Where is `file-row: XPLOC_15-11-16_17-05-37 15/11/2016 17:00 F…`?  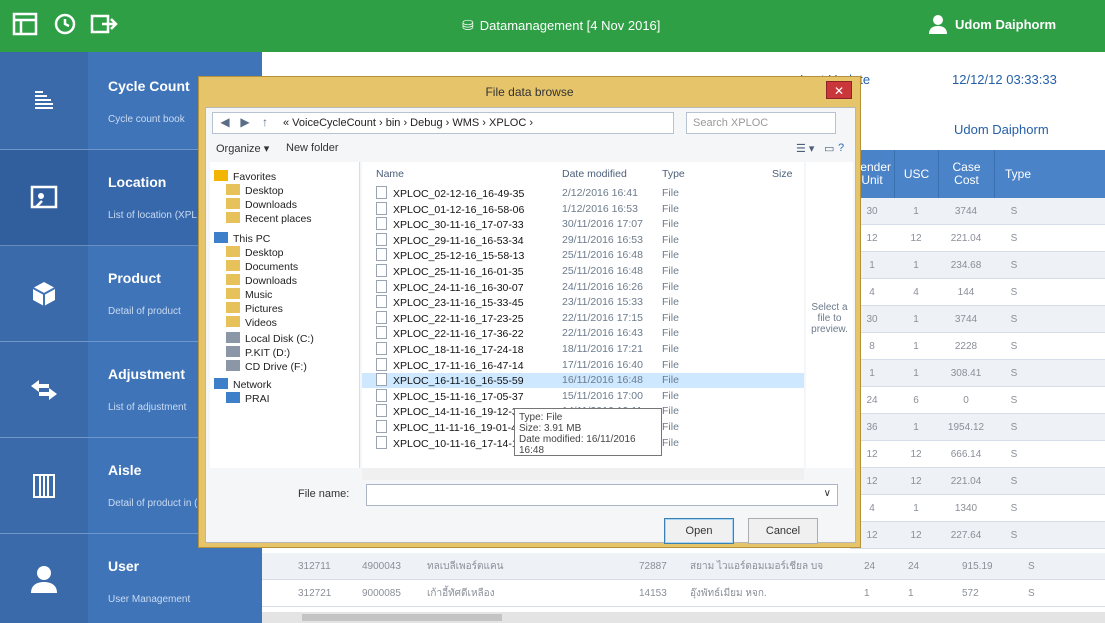
file-row: XPLOC_15-11-16_17-05-37 15/11/2016 17:00 F… is located at coordinates (583, 396).